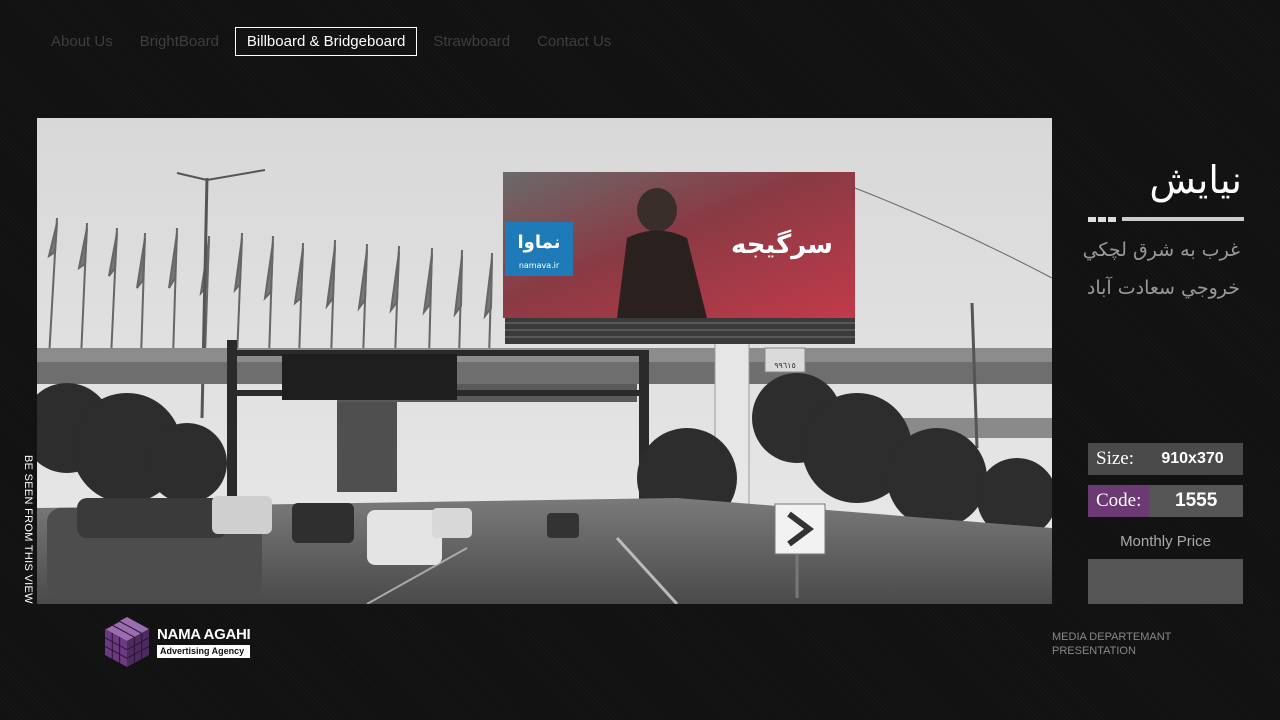  Describe the element at coordinates (1166, 219) in the screenshot. I see `title-underline` at that location.